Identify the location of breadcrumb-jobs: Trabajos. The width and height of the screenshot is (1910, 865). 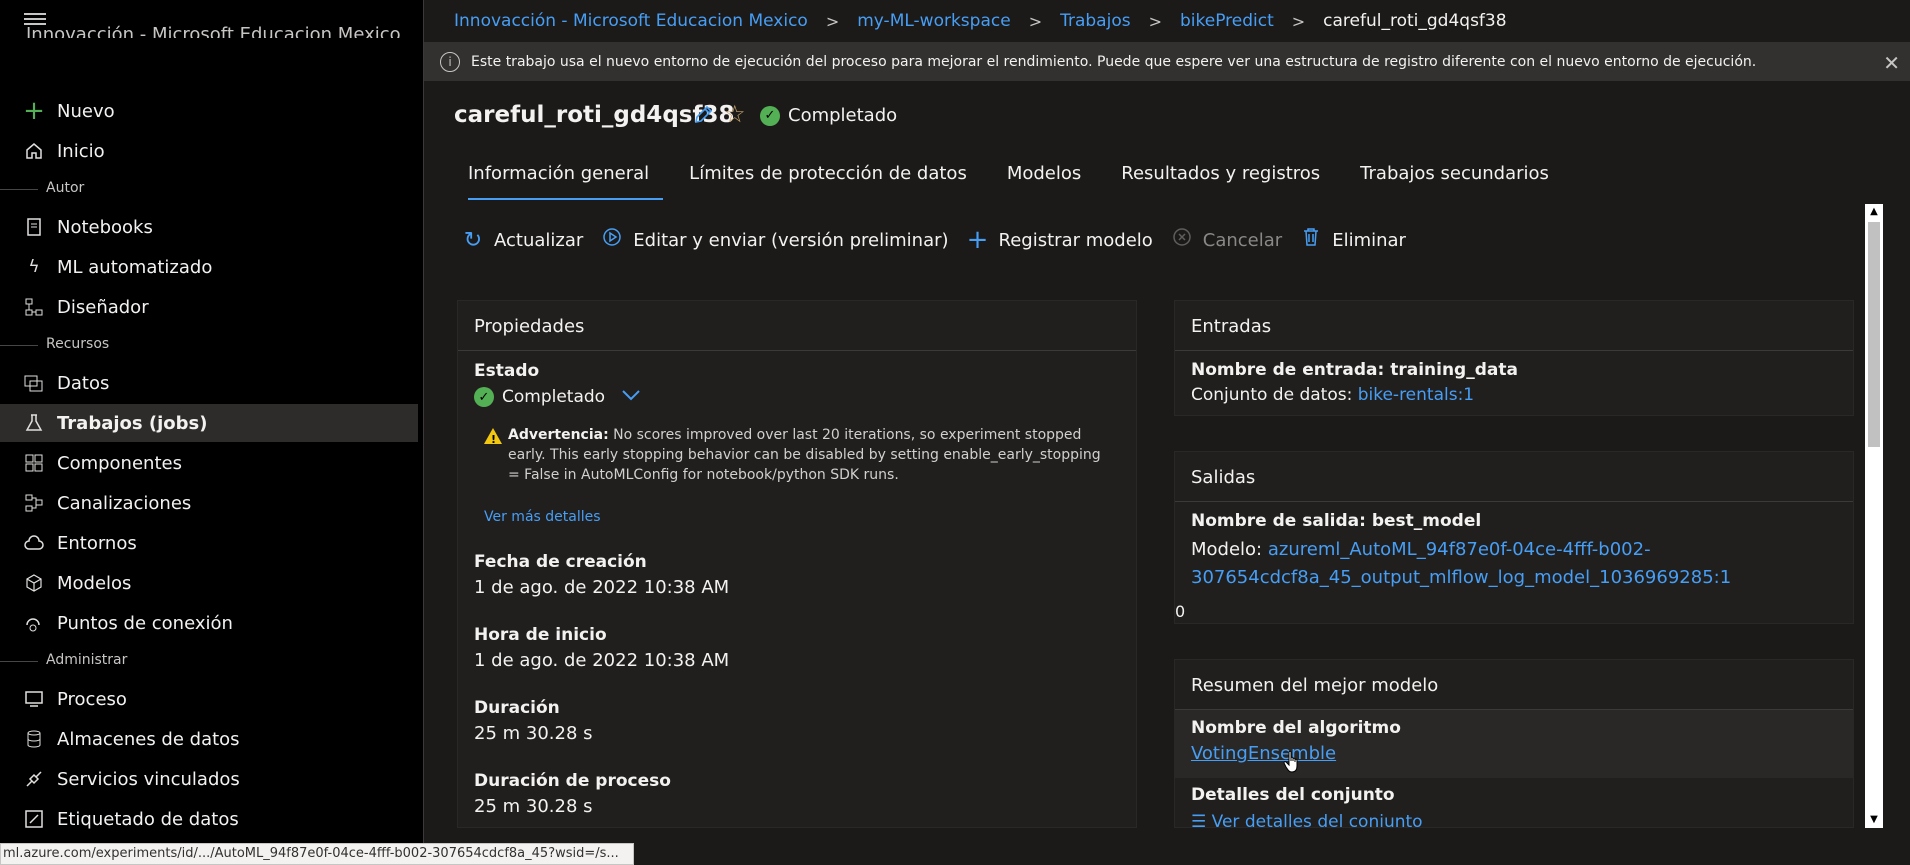
(1095, 21).